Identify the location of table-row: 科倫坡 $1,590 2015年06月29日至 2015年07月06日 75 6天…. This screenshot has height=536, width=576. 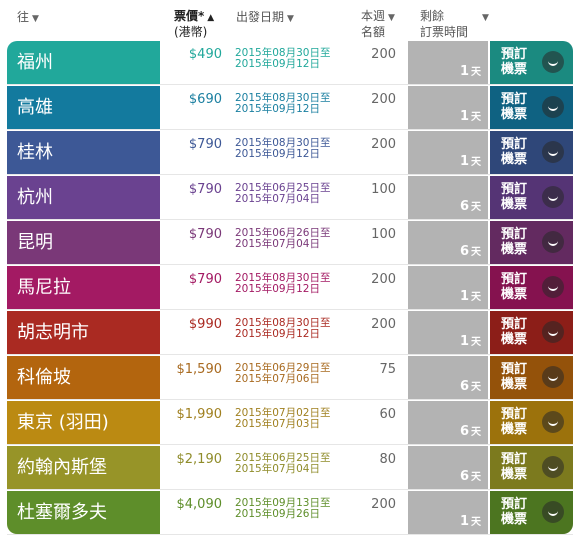
(290, 378).